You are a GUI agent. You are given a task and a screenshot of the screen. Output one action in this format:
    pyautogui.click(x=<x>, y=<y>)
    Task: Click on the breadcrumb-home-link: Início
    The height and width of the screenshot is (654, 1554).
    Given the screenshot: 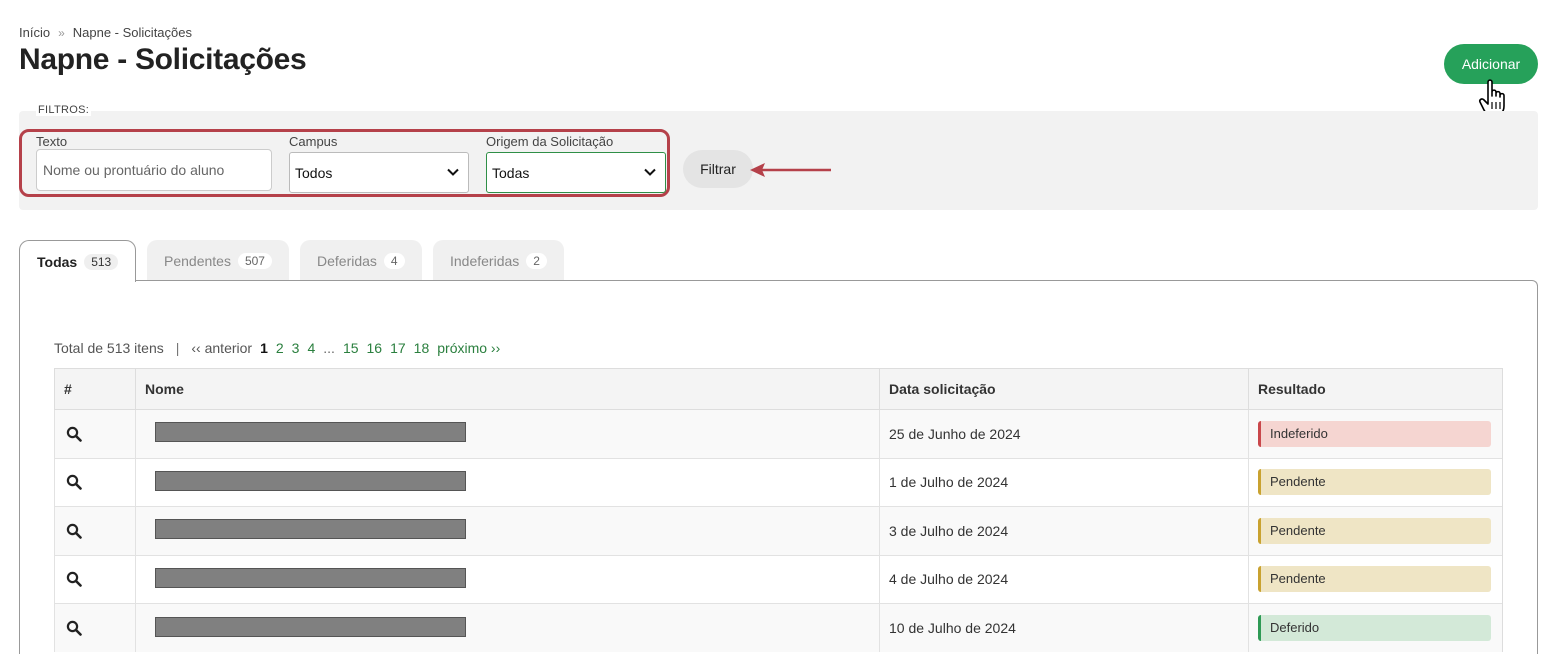 What is the action you would take?
    pyautogui.click(x=34, y=32)
    